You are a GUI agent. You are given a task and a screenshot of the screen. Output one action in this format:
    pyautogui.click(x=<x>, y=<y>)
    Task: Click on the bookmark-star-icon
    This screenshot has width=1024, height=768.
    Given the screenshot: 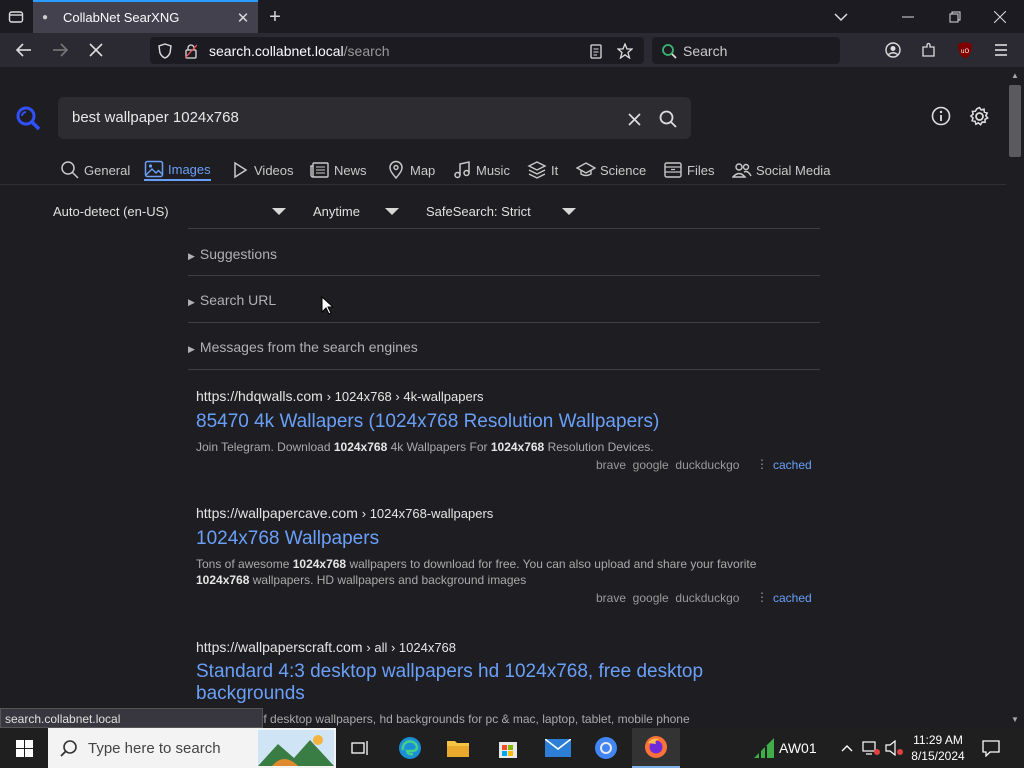 What is the action you would take?
    pyautogui.click(x=625, y=51)
    